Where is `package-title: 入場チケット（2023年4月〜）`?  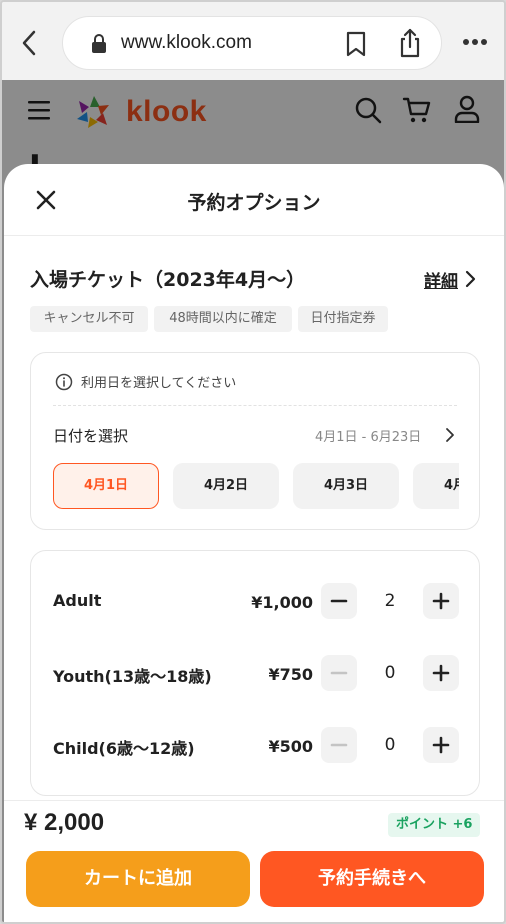
package-title: 入場チケット（2023年4月〜） is located at coordinates (168, 280).